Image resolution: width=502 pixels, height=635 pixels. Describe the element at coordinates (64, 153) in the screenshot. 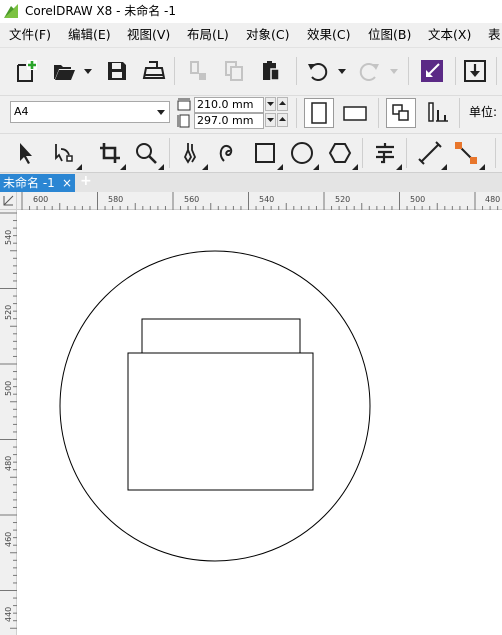

I see `shape-tool-icon` at that location.